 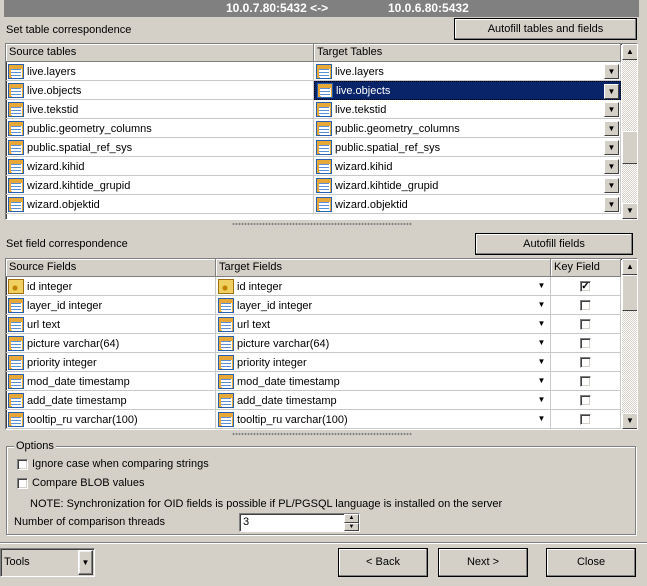 I want to click on target-table-dropdown: public.geometry_columns ▼, so click(x=467, y=128).